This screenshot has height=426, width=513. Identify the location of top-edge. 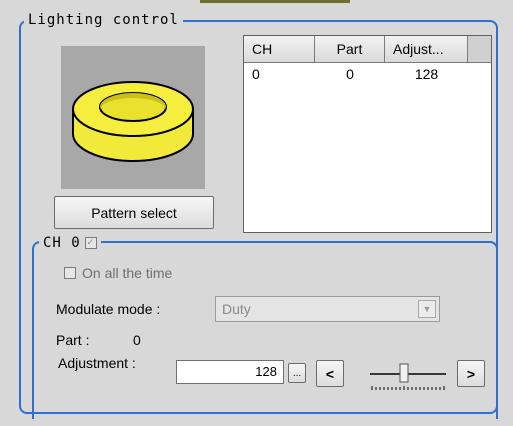
(256, 3).